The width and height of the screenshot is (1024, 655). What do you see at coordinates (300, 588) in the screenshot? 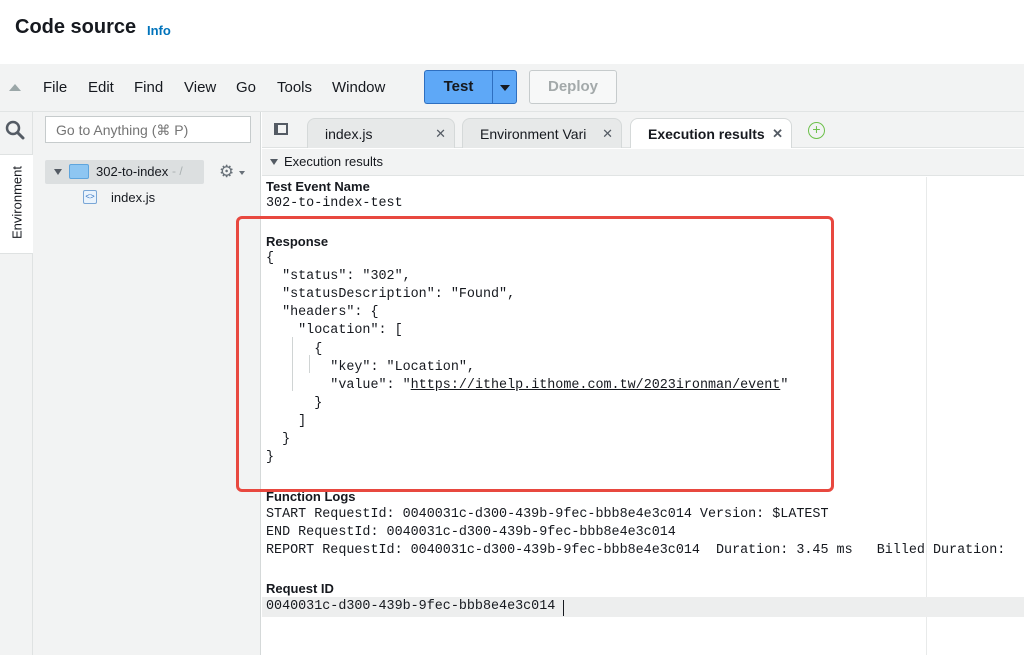
I see `request-id-title: Request ID` at bounding box center [300, 588].